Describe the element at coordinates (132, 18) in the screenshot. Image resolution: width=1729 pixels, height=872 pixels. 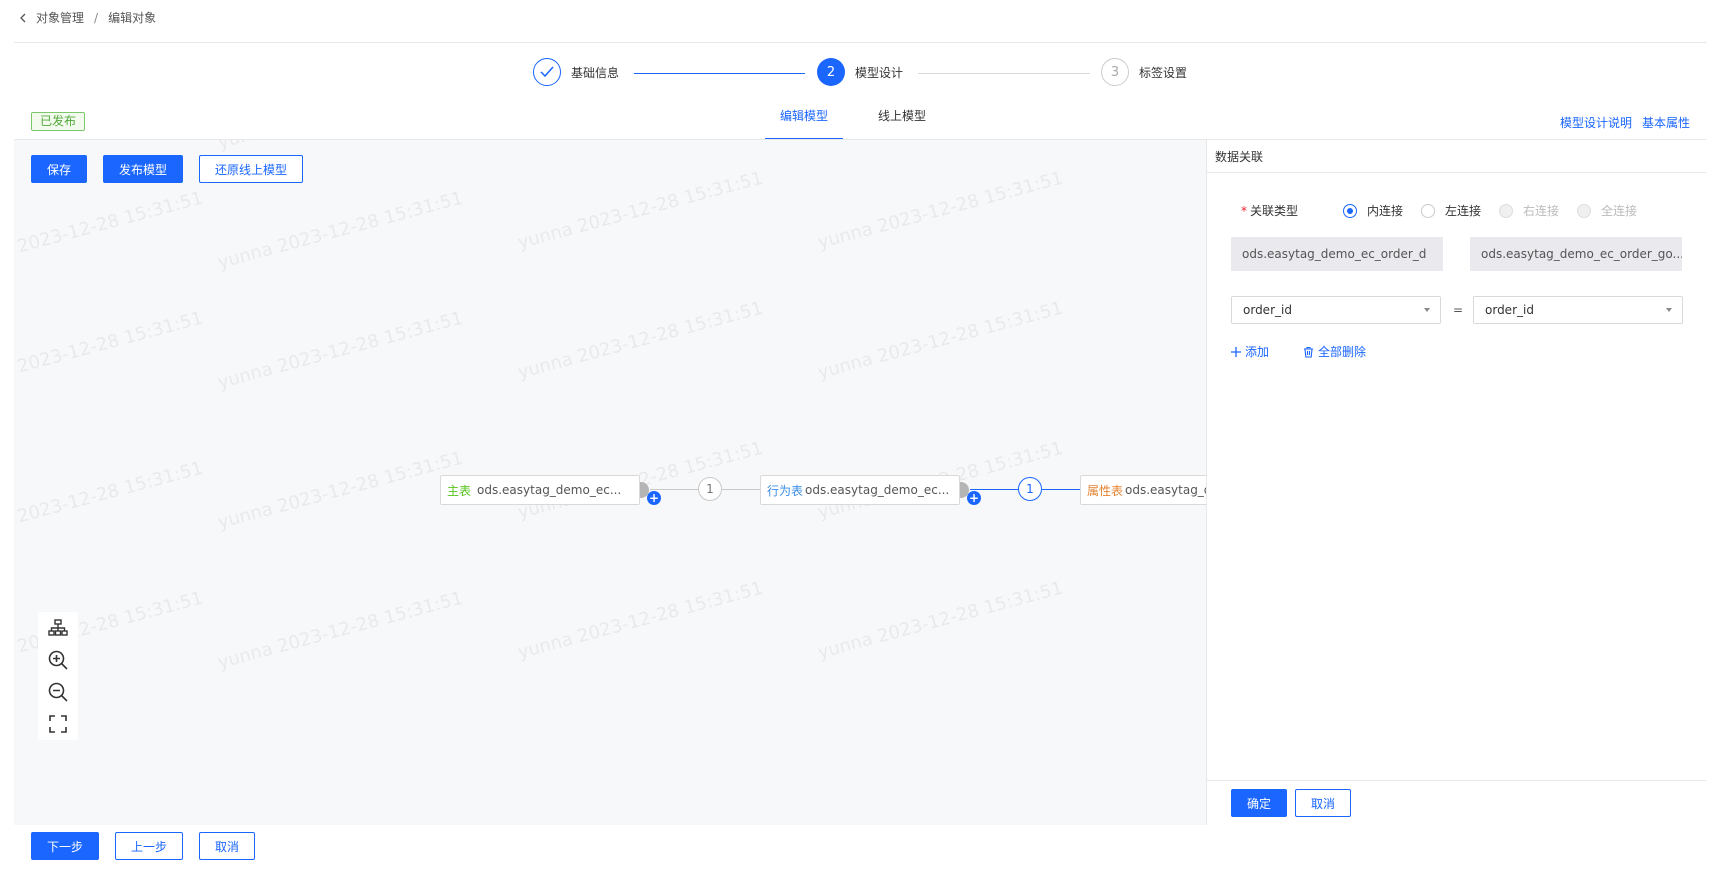
I see `breadcrumb-current: 编辑对象` at that location.